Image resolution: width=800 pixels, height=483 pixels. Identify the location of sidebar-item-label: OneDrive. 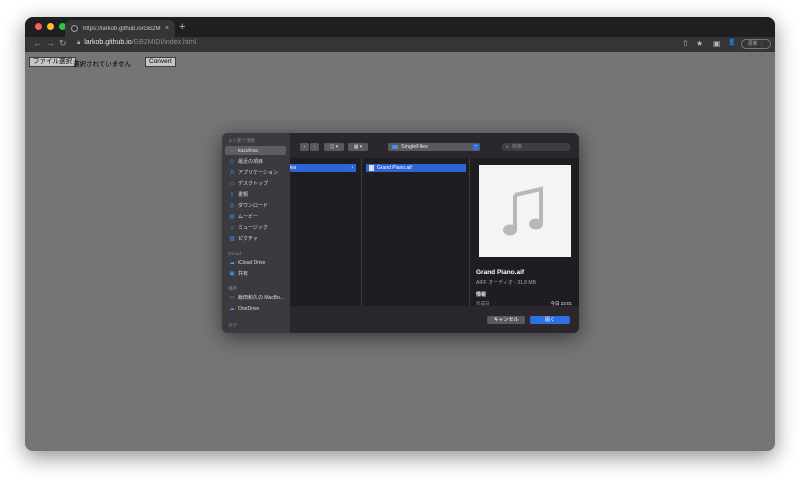
(249, 308).